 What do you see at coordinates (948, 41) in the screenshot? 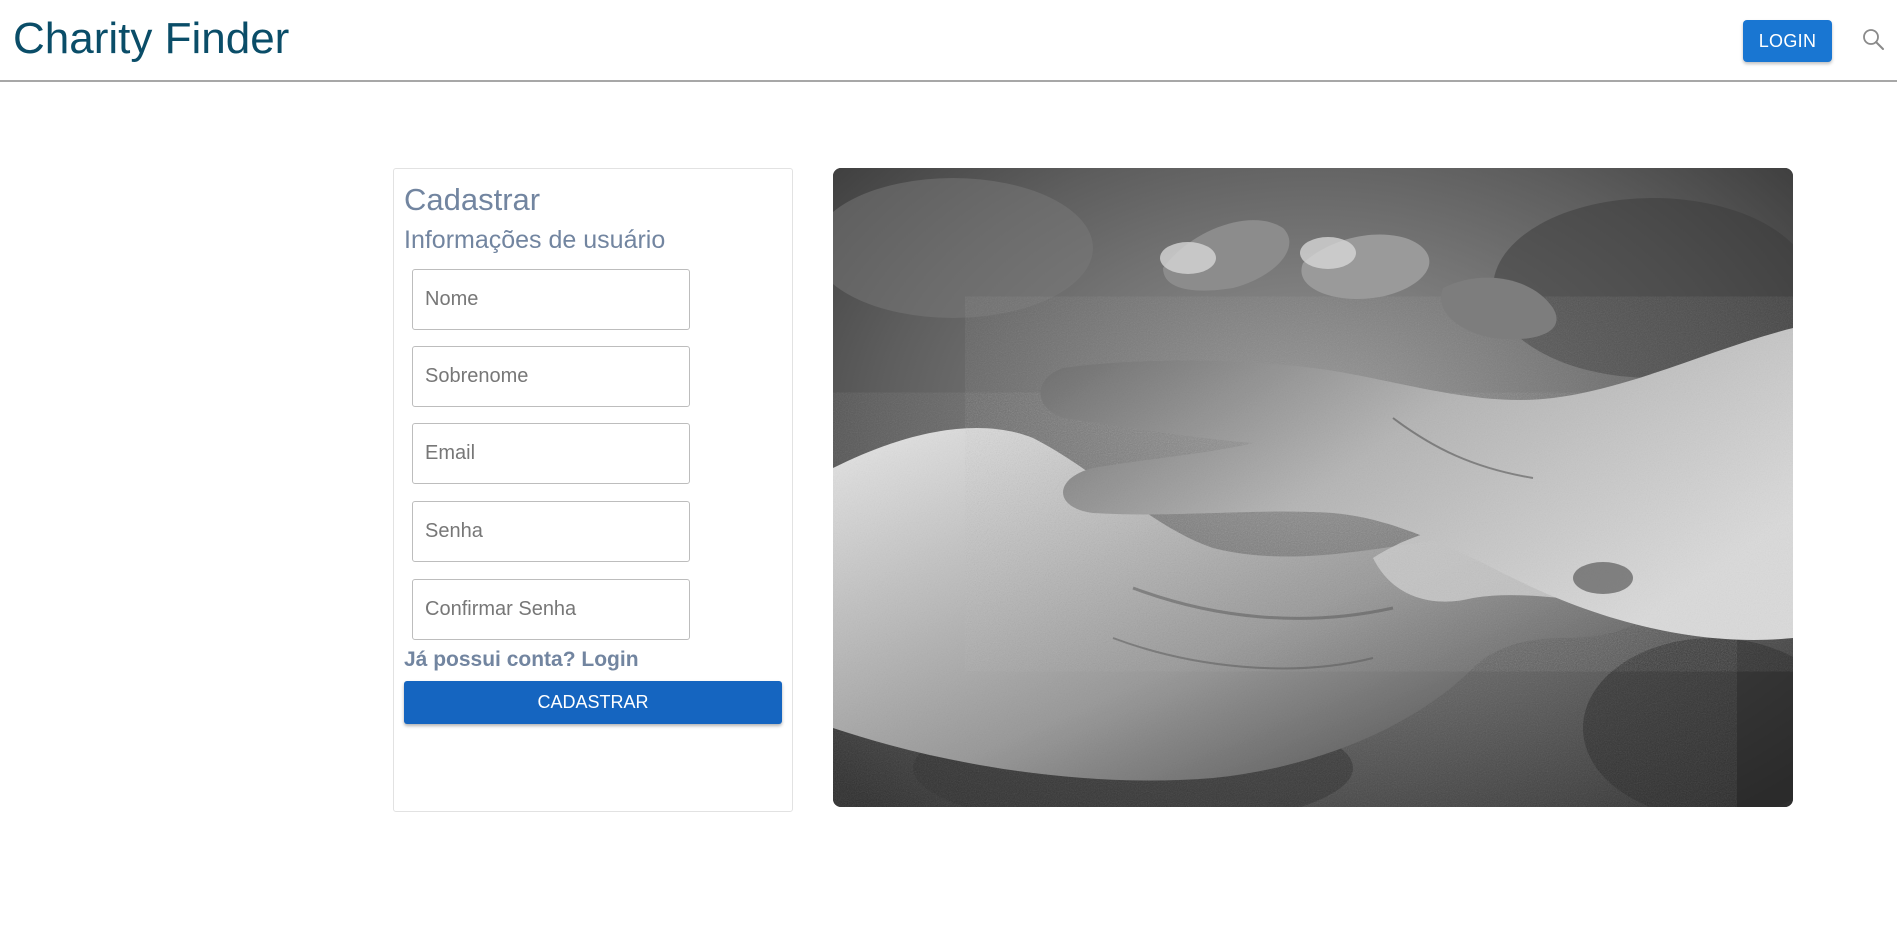
I see `top-app-bar: Charity Finder LOGIN` at bounding box center [948, 41].